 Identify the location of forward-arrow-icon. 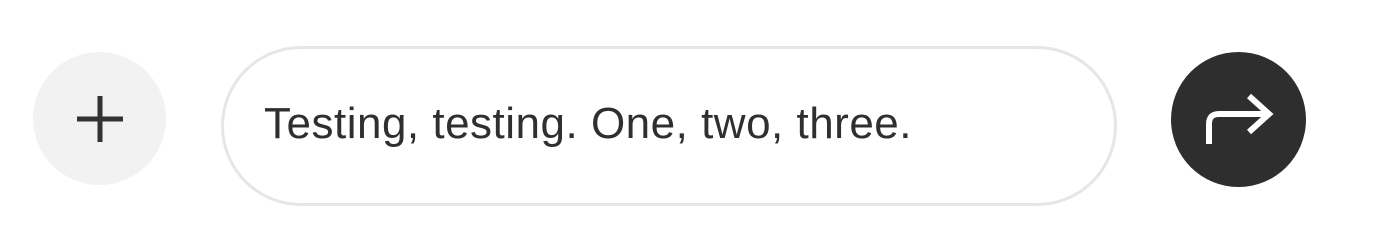
(1239, 120).